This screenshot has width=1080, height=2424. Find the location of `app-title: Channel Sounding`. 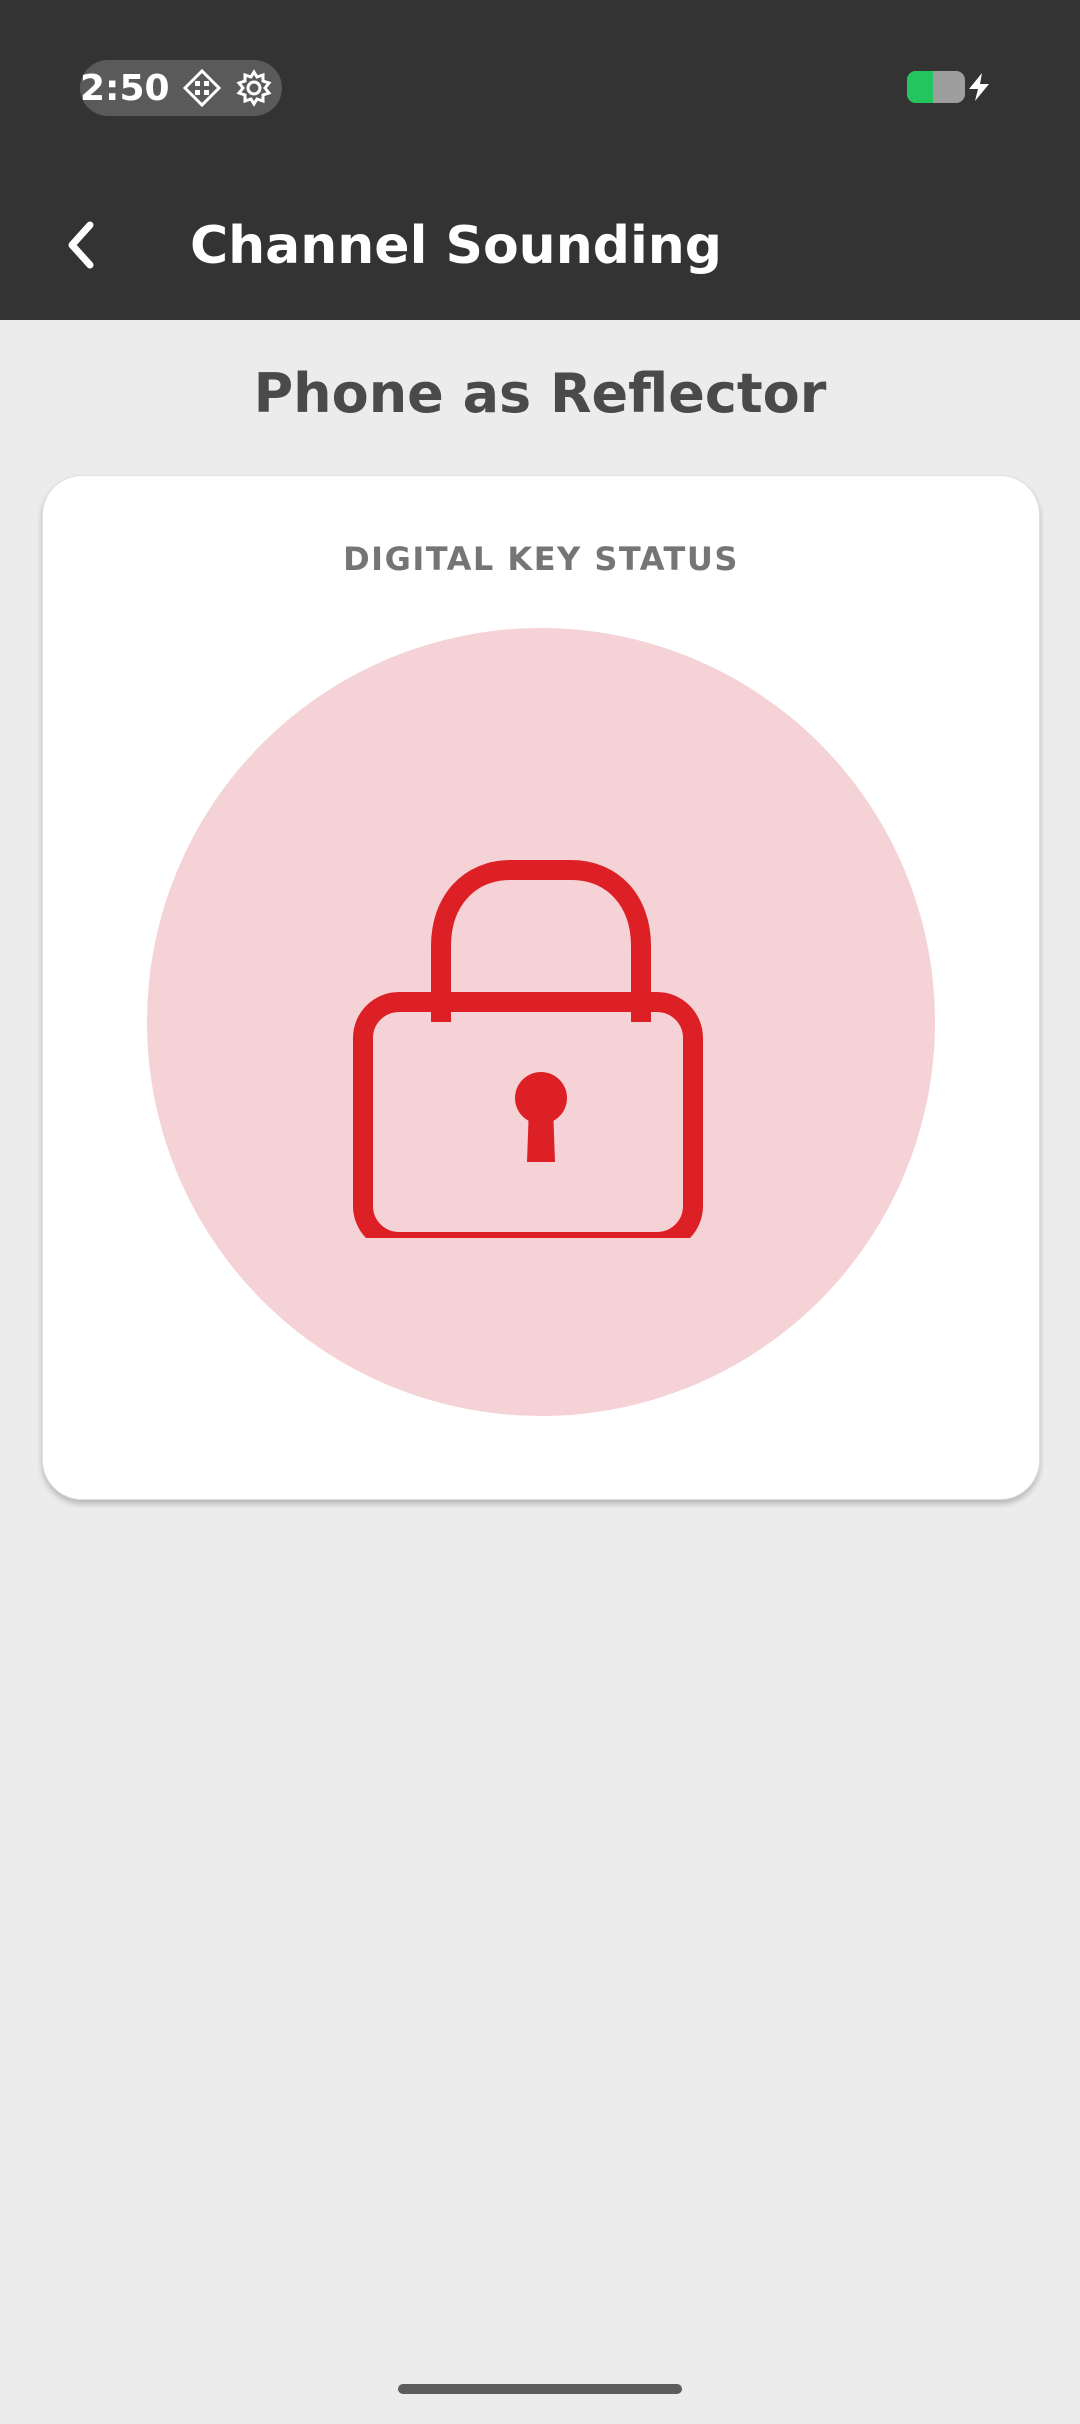

app-title: Channel Sounding is located at coordinates (456, 246).